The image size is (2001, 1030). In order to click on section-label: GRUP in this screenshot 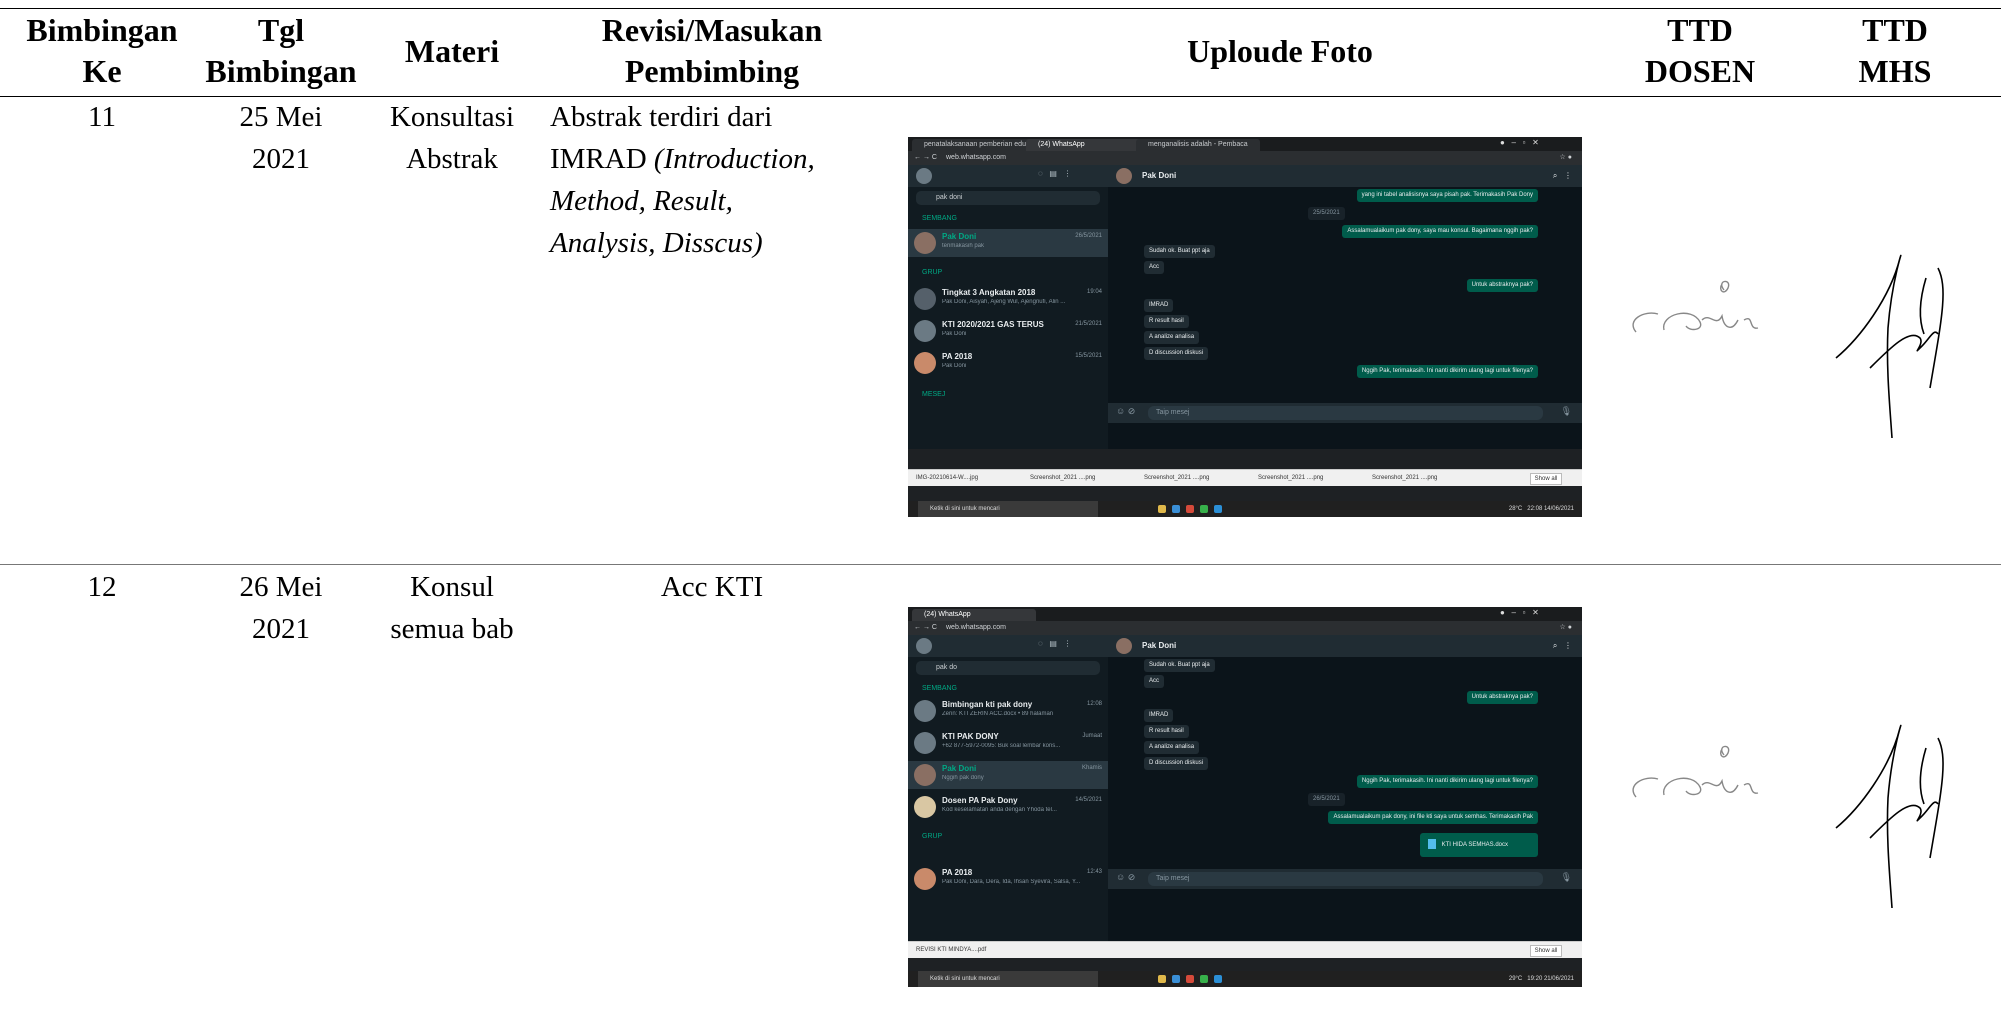, I will do `click(932, 836)`.